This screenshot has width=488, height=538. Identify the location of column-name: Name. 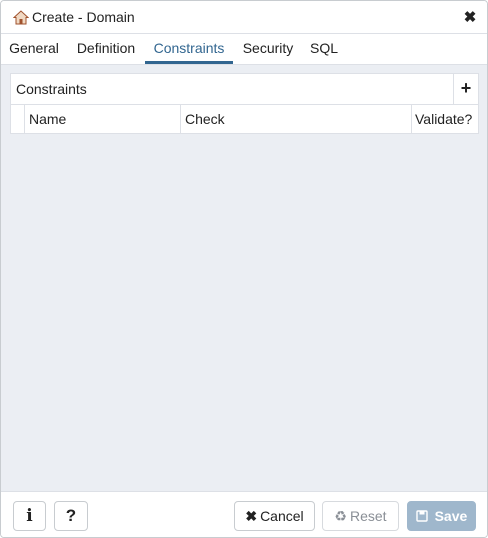
(48, 119).